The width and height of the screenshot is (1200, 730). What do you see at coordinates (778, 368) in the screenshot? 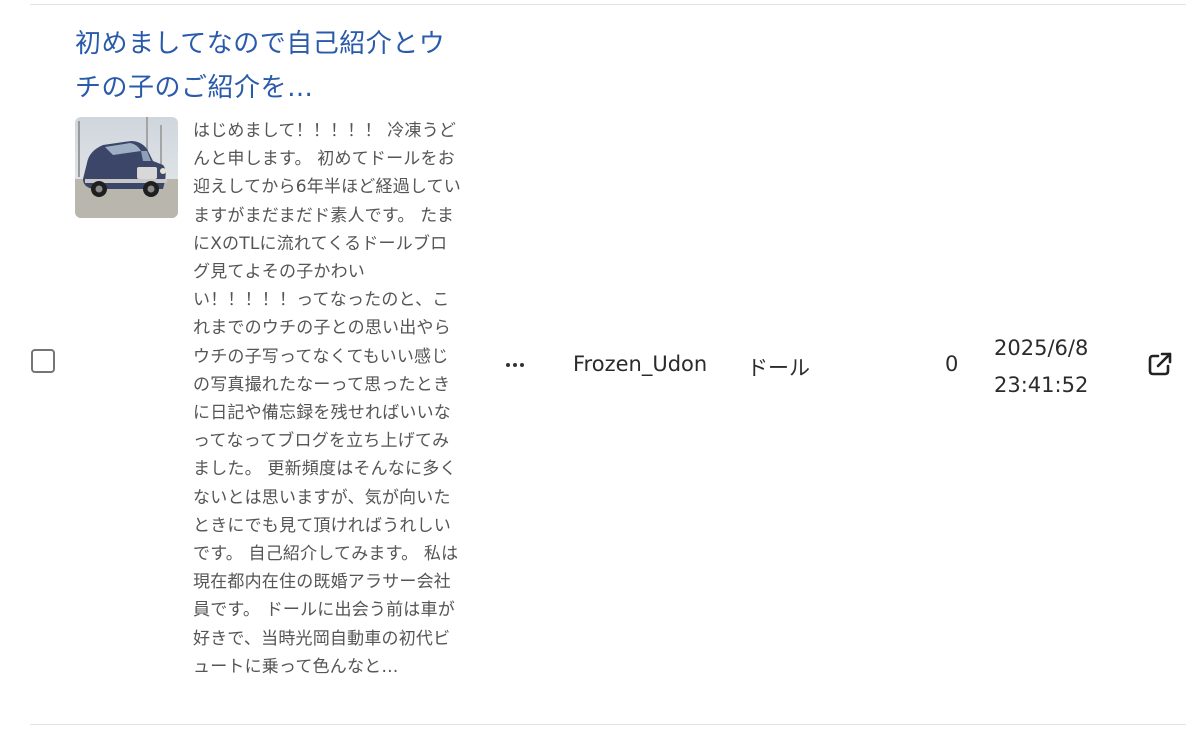
I see `category-label: ドール` at bounding box center [778, 368].